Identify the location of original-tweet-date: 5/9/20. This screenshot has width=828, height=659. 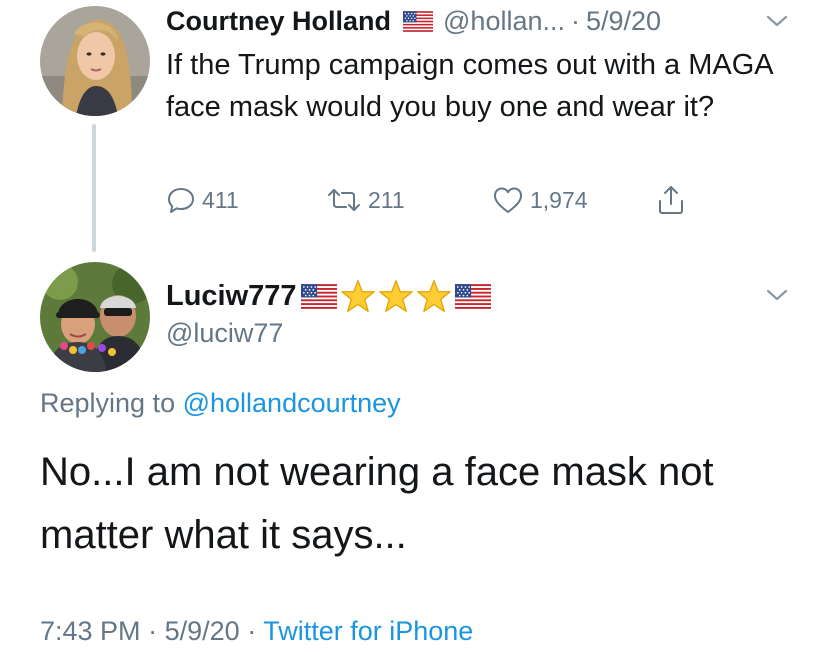
(623, 21).